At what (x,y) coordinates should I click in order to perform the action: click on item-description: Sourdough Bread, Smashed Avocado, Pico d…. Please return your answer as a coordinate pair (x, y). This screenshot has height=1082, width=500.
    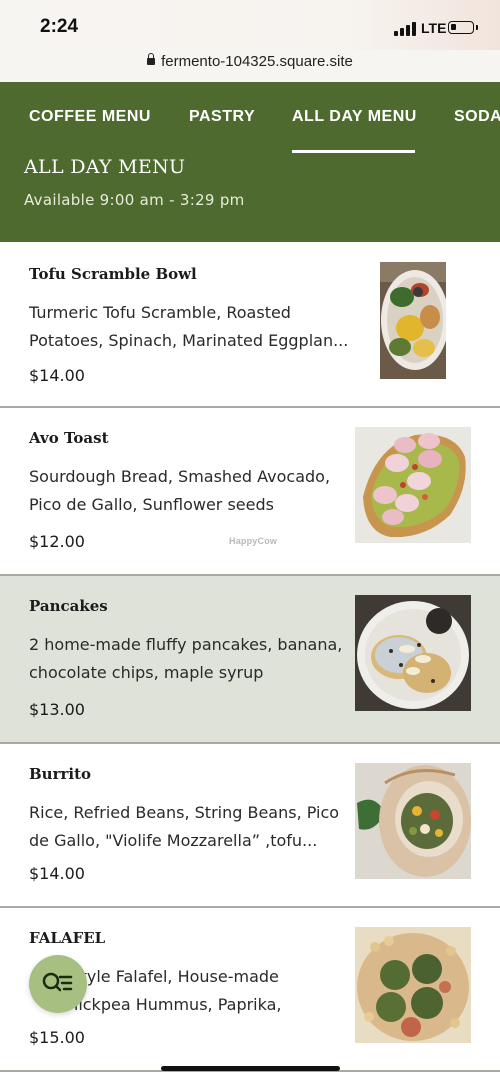
    Looking at the image, I should click on (180, 490).